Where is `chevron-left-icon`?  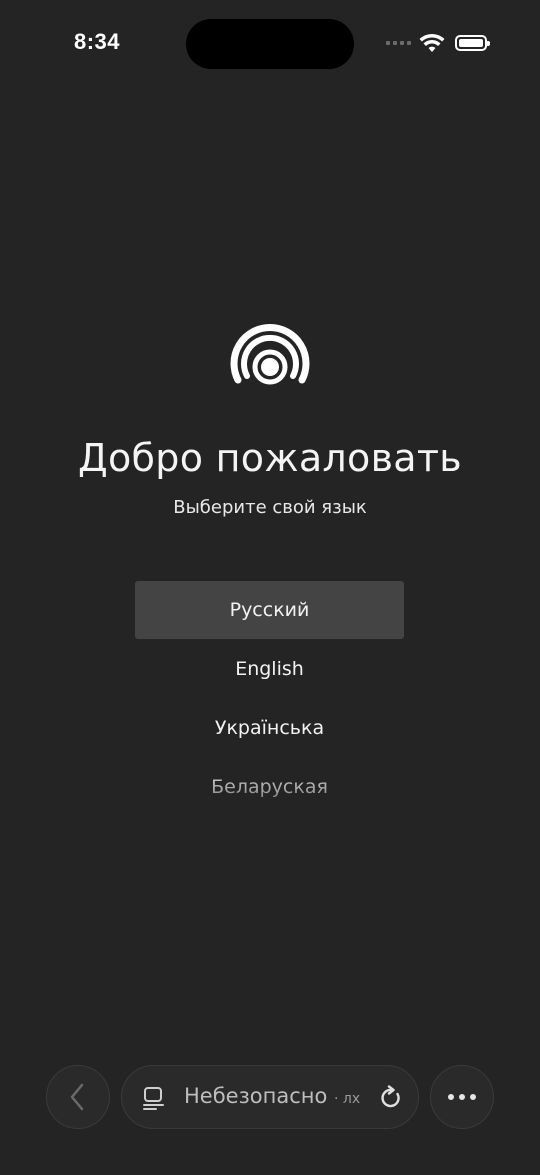
chevron-left-icon is located at coordinates (77, 1097).